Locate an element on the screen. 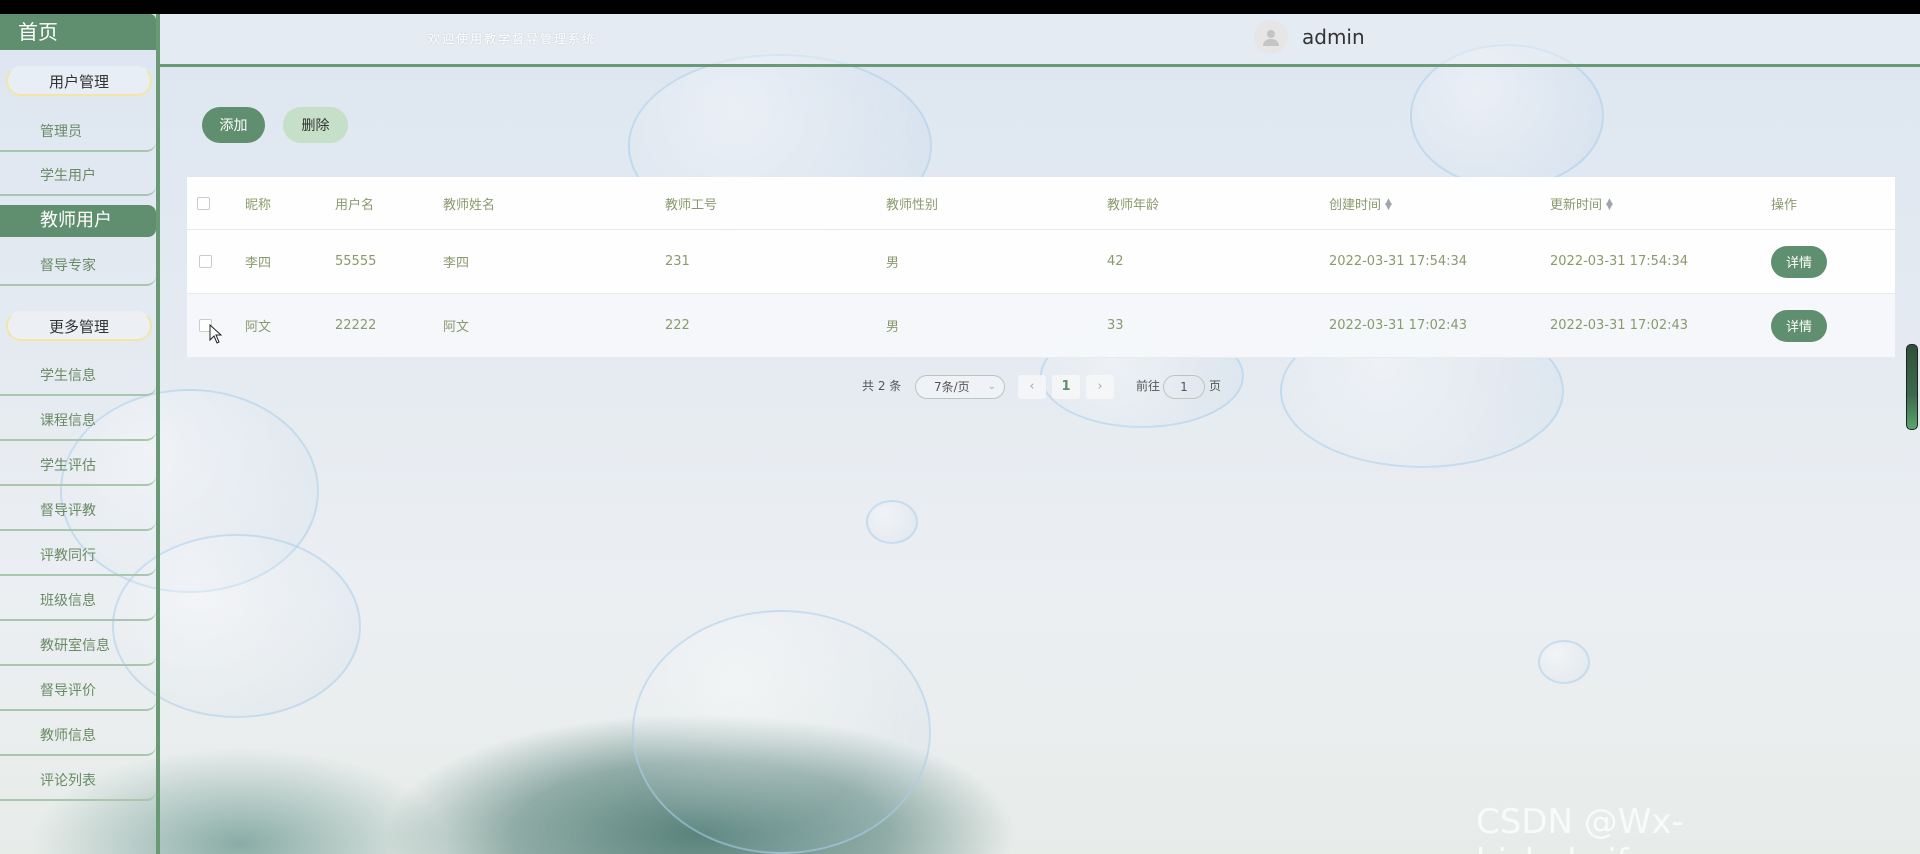 The width and height of the screenshot is (1920, 854). header-gender: 教师性别 is located at coordinates (996, 203).